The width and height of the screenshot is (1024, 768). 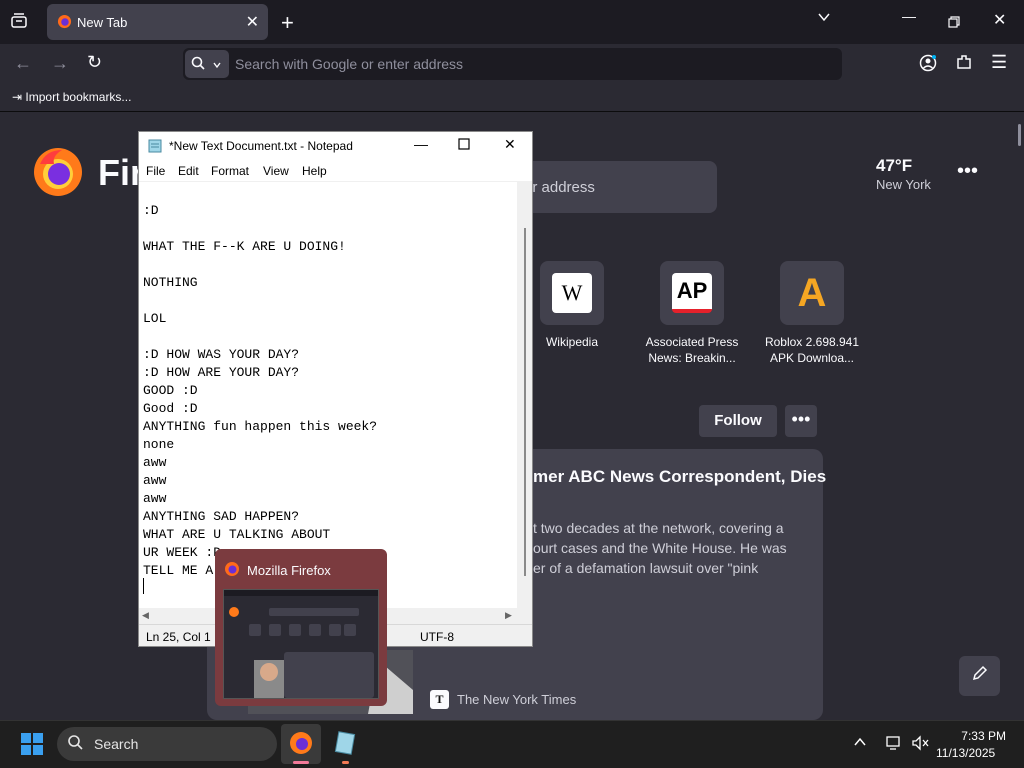 What do you see at coordinates (261, 146) in the screenshot?
I see `notepad-title: *New Text Document.txt - Notepad` at bounding box center [261, 146].